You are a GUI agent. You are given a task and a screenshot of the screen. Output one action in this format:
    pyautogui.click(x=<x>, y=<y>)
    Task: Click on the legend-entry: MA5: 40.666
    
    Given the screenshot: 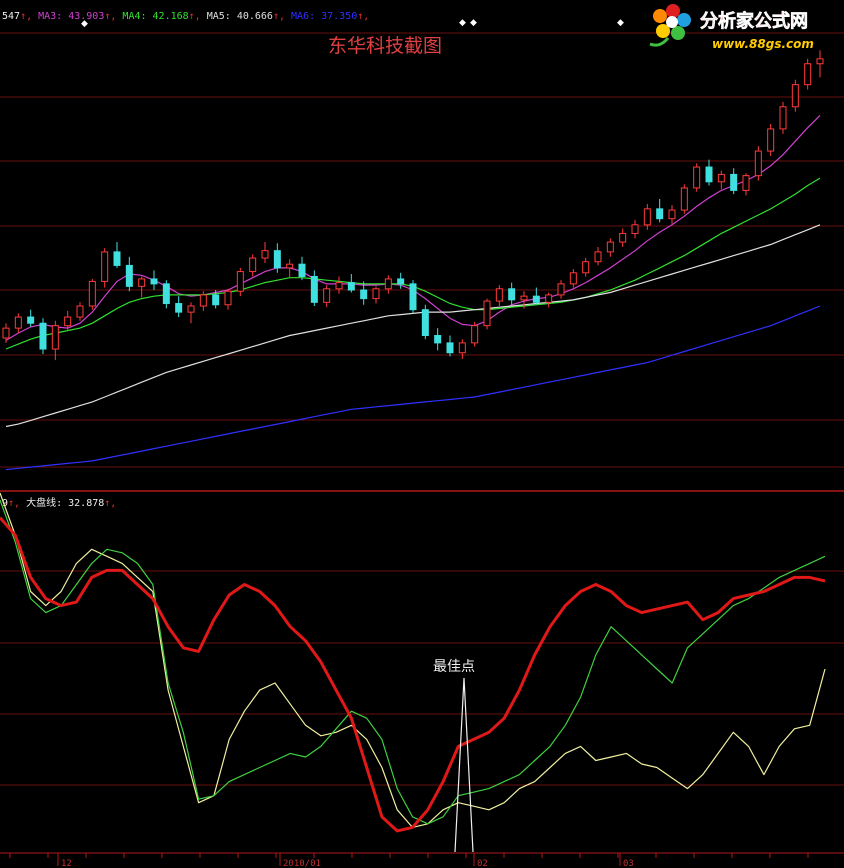 What is the action you would take?
    pyautogui.click(x=240, y=16)
    